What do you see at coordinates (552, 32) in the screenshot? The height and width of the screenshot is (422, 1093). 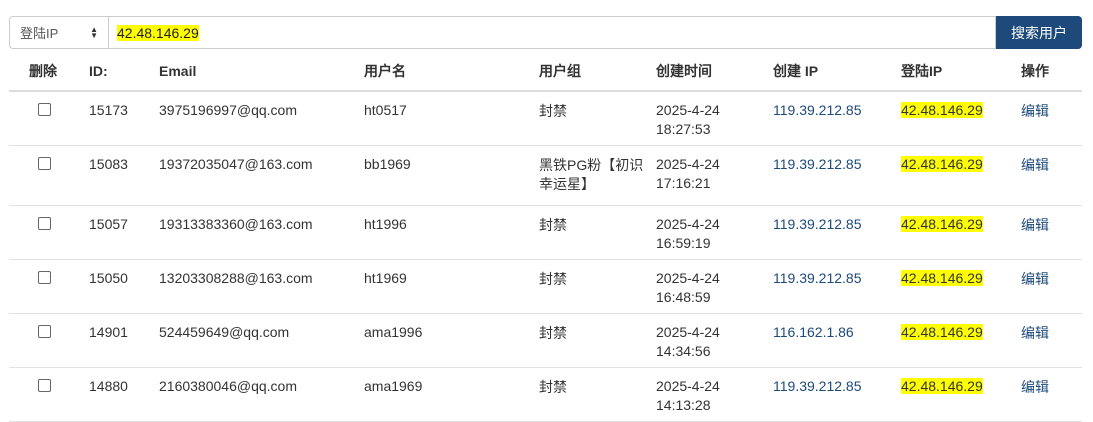 I see `search-input: 42.48.146.29` at bounding box center [552, 32].